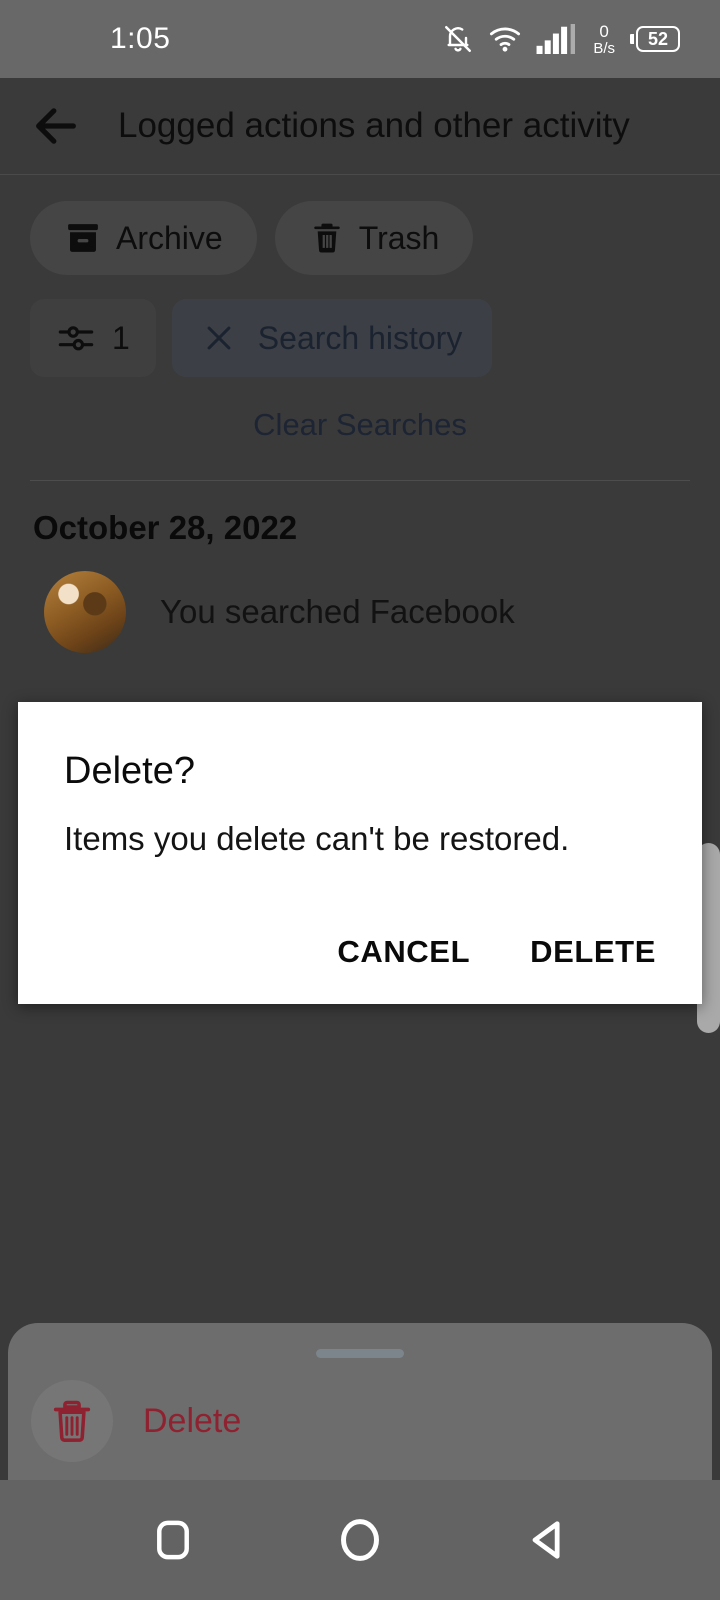  Describe the element at coordinates (505, 39) in the screenshot. I see `wifi-icon` at that location.